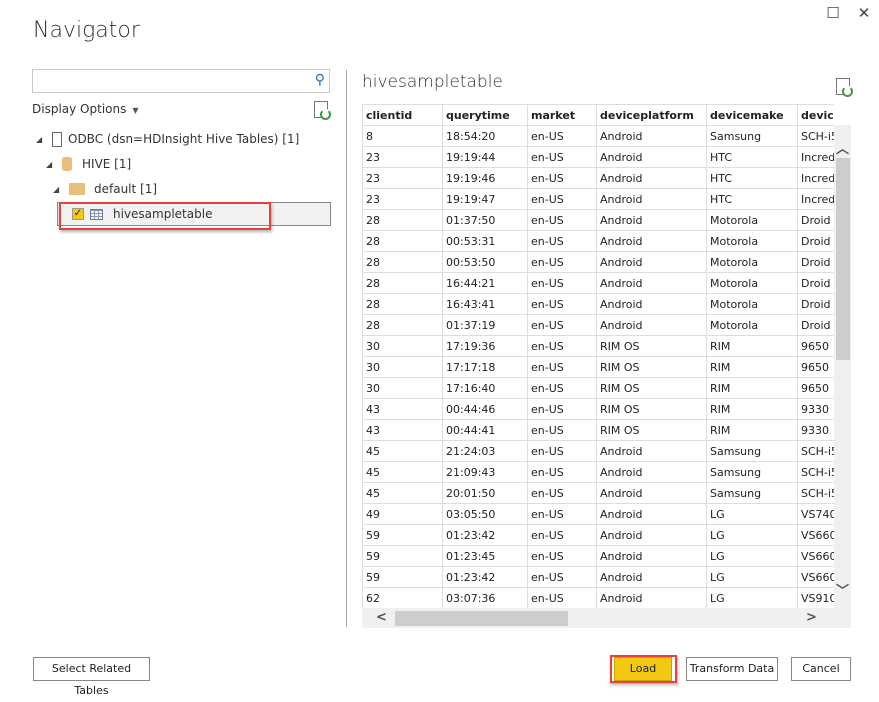  Describe the element at coordinates (485, 472) in the screenshot. I see `table-cell: 21:09:43` at that location.